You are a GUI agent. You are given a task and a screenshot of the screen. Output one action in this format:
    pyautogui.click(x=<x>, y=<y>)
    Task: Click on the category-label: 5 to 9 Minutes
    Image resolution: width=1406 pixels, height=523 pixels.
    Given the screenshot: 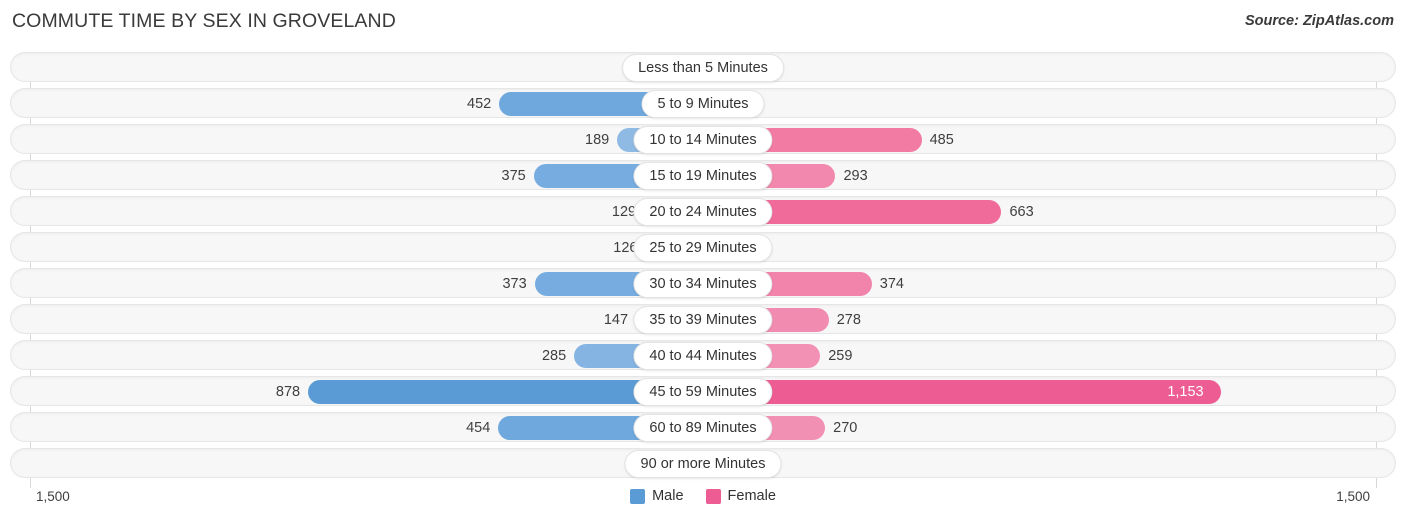 What is the action you would take?
    pyautogui.click(x=703, y=104)
    